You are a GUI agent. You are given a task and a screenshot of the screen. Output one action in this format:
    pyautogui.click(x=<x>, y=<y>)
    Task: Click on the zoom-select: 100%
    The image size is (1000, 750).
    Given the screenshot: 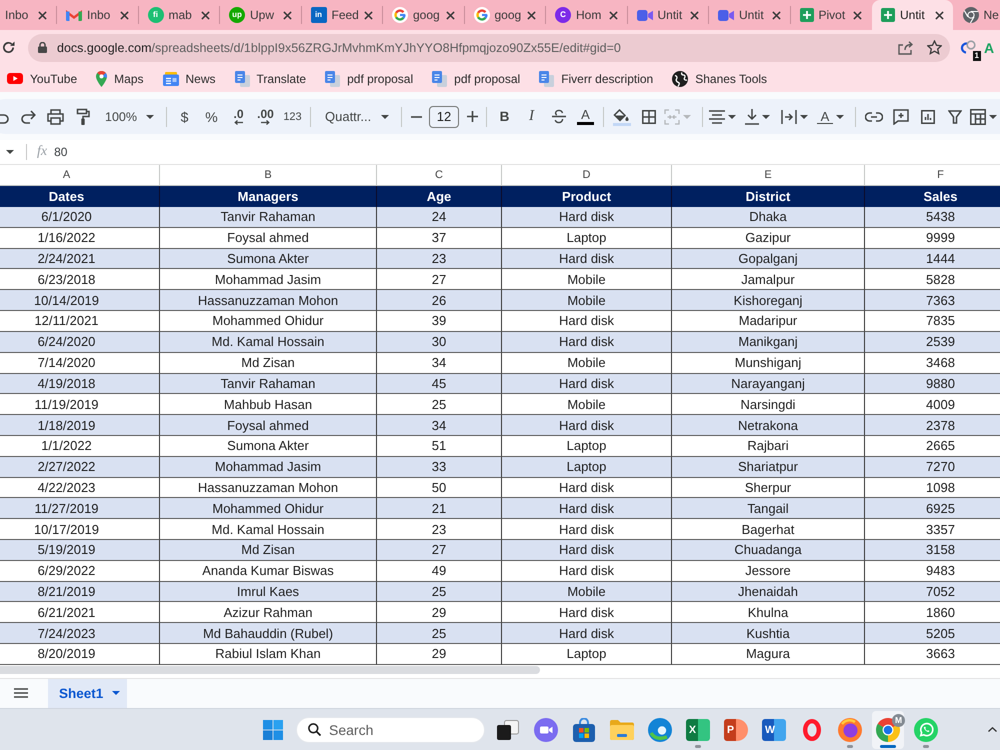 What is the action you would take?
    pyautogui.click(x=129, y=116)
    